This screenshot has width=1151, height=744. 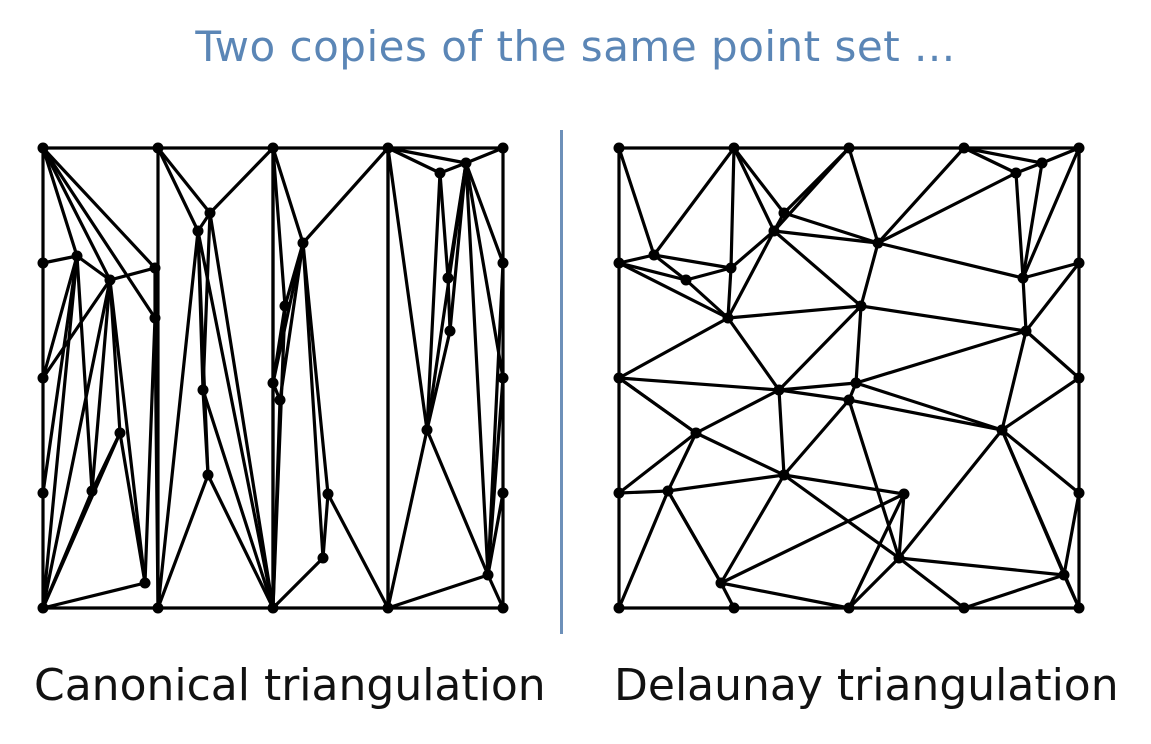 I want to click on panel-divider, so click(x=561, y=382).